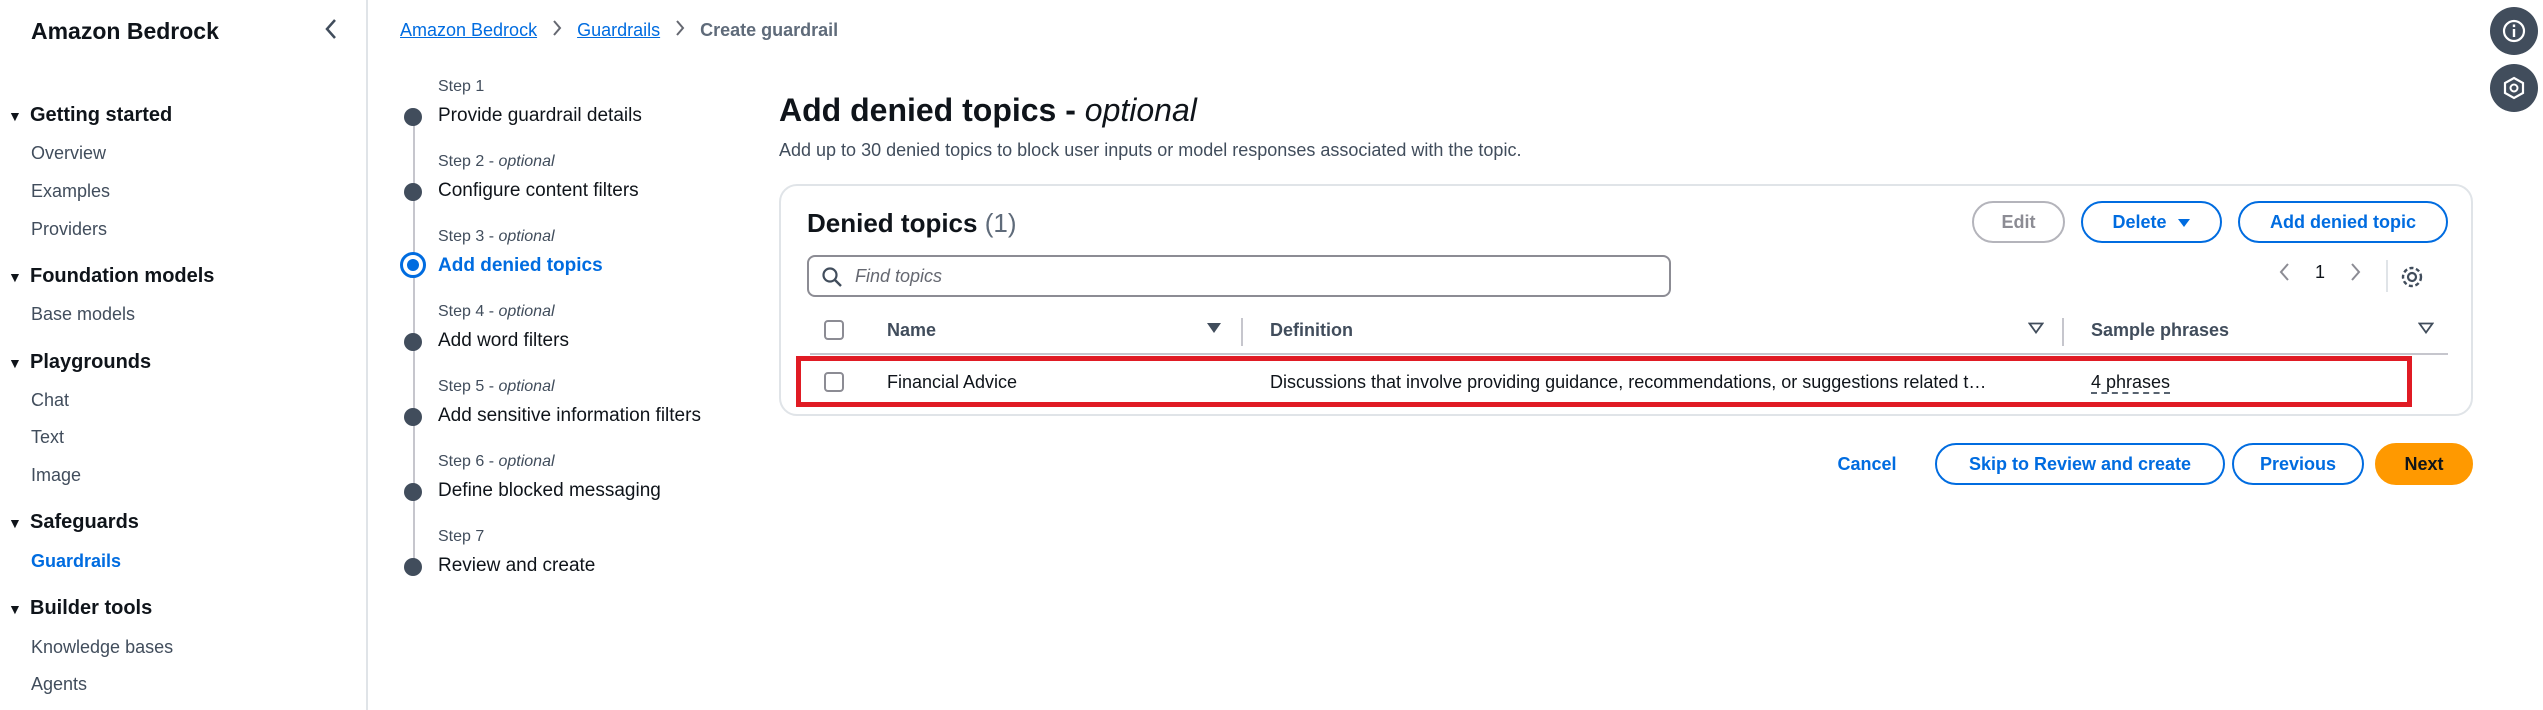 This screenshot has width=2543, height=710. I want to click on sidebar-item-overview: Overview, so click(68, 153).